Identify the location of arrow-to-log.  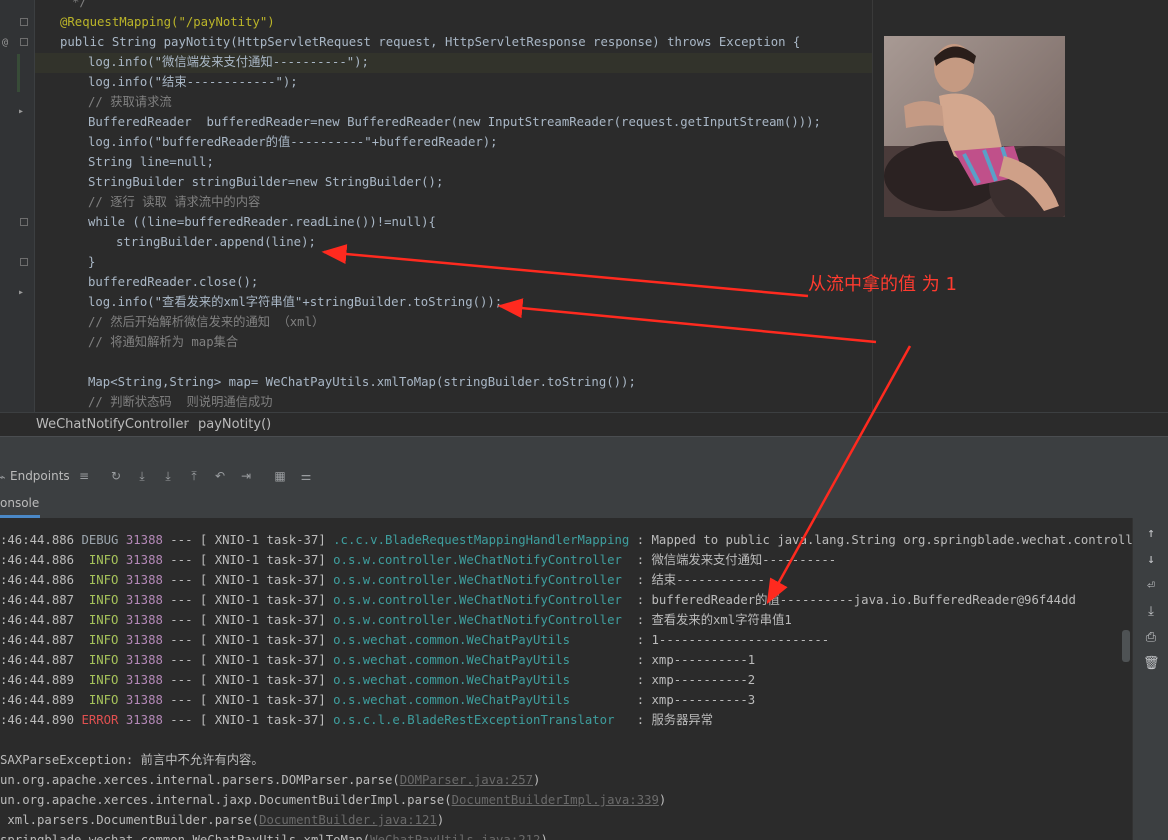
(687, 321).